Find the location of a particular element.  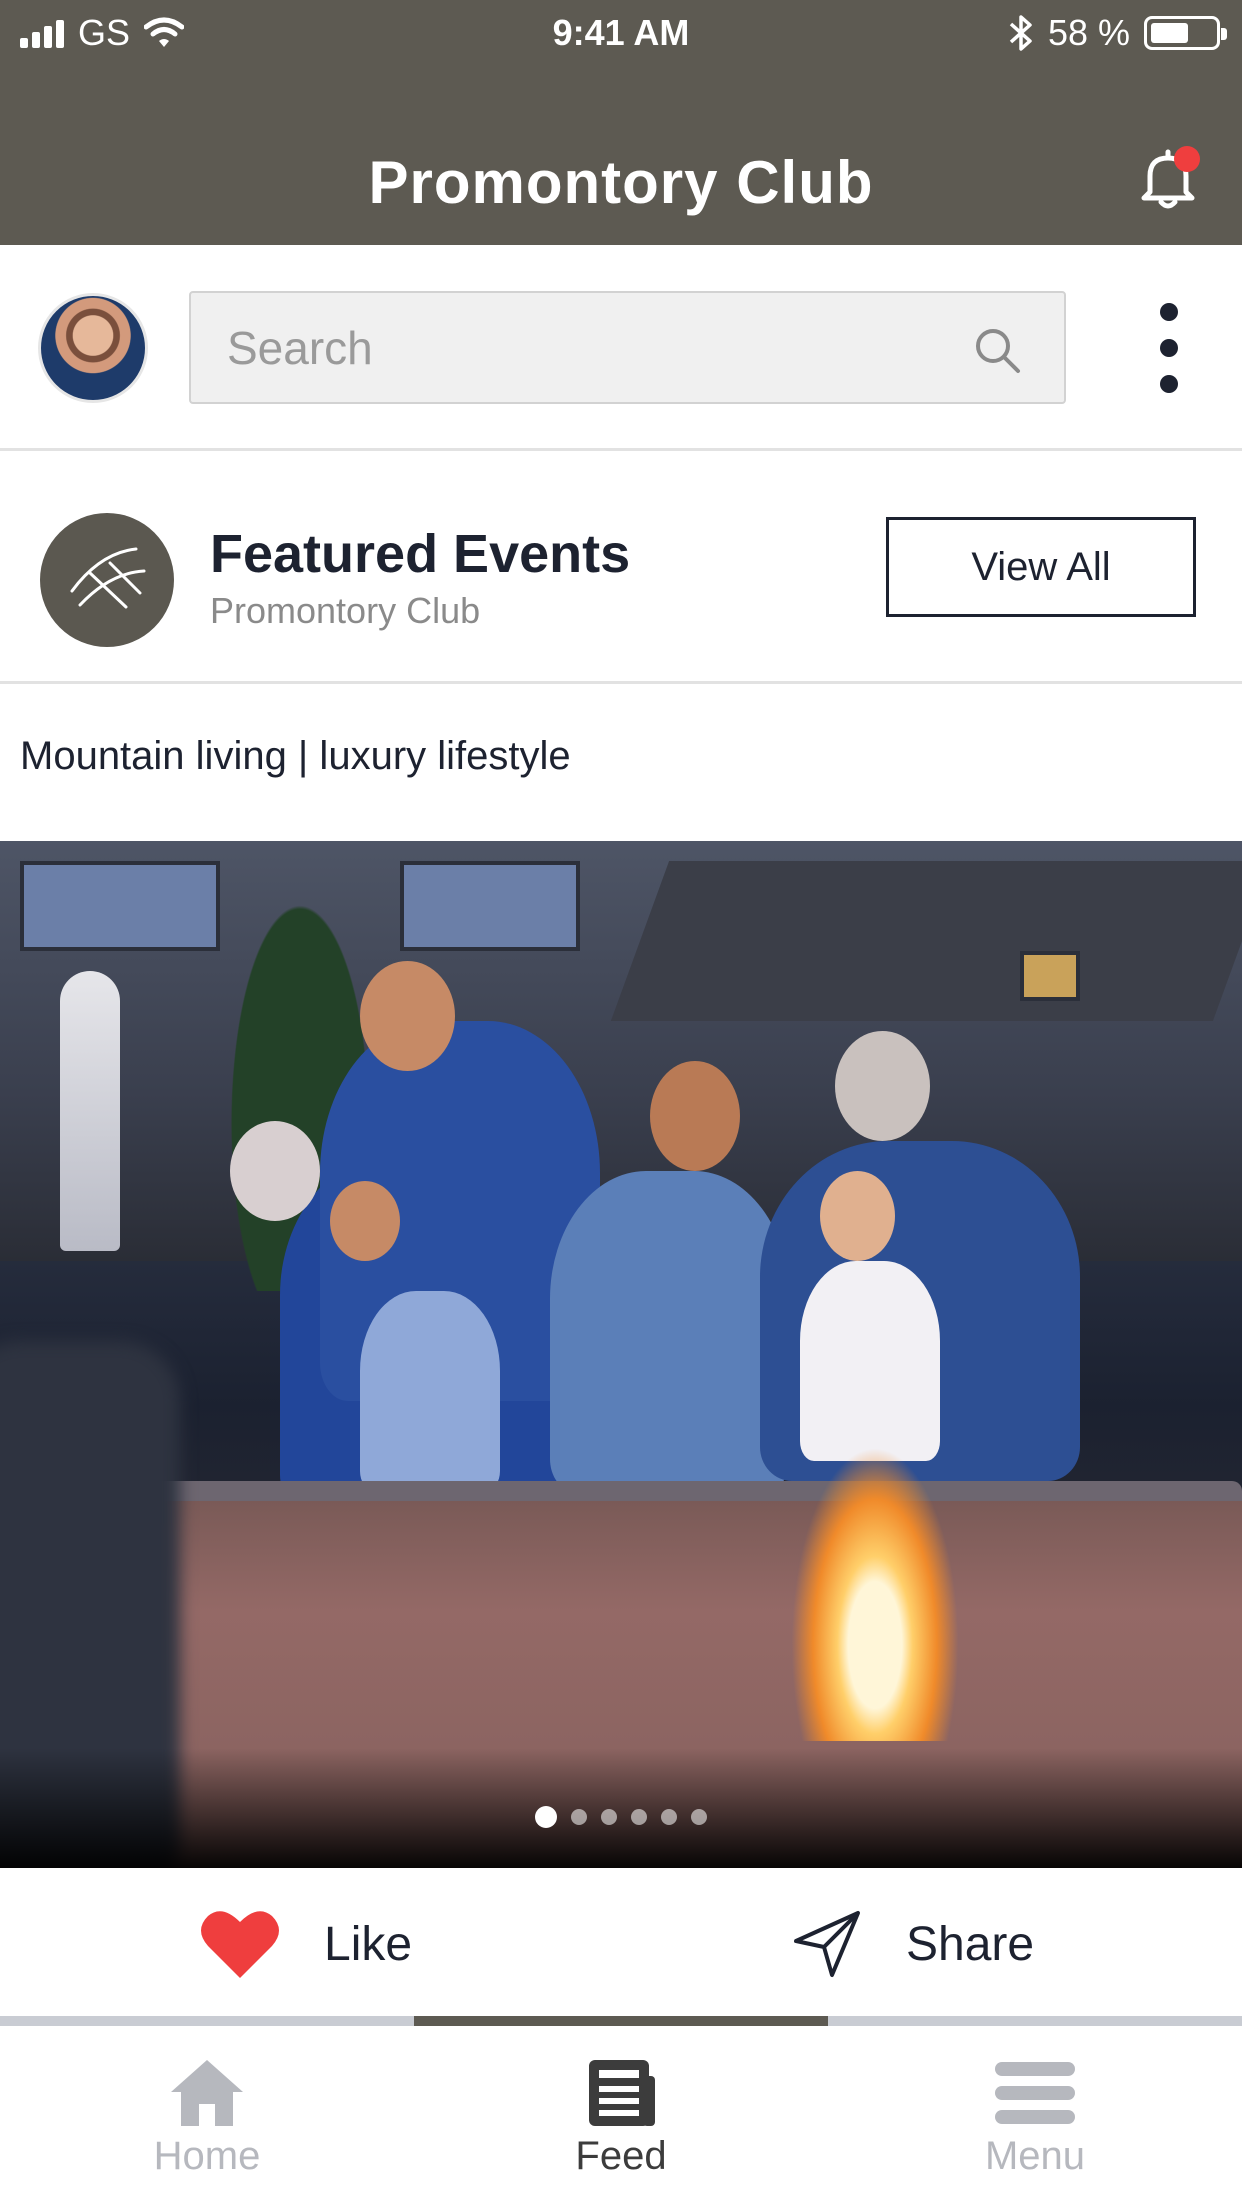

featured-subtitle: Promontory Club is located at coordinates (345, 610).